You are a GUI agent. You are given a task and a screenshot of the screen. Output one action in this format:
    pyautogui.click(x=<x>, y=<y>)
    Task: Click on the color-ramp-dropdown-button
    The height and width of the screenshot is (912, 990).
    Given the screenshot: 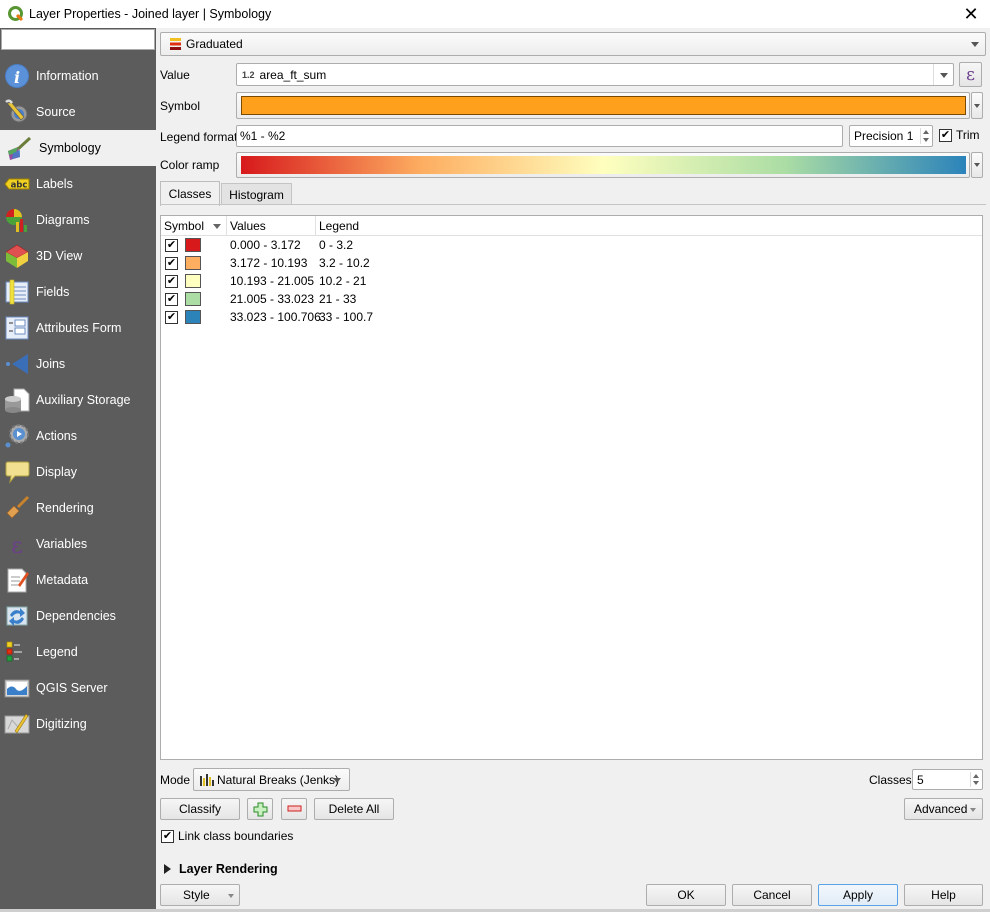 What is the action you would take?
    pyautogui.click(x=977, y=165)
    